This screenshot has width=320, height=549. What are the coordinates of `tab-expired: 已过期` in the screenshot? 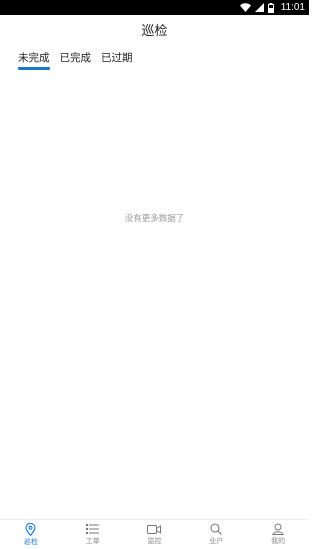 It's located at (117, 56).